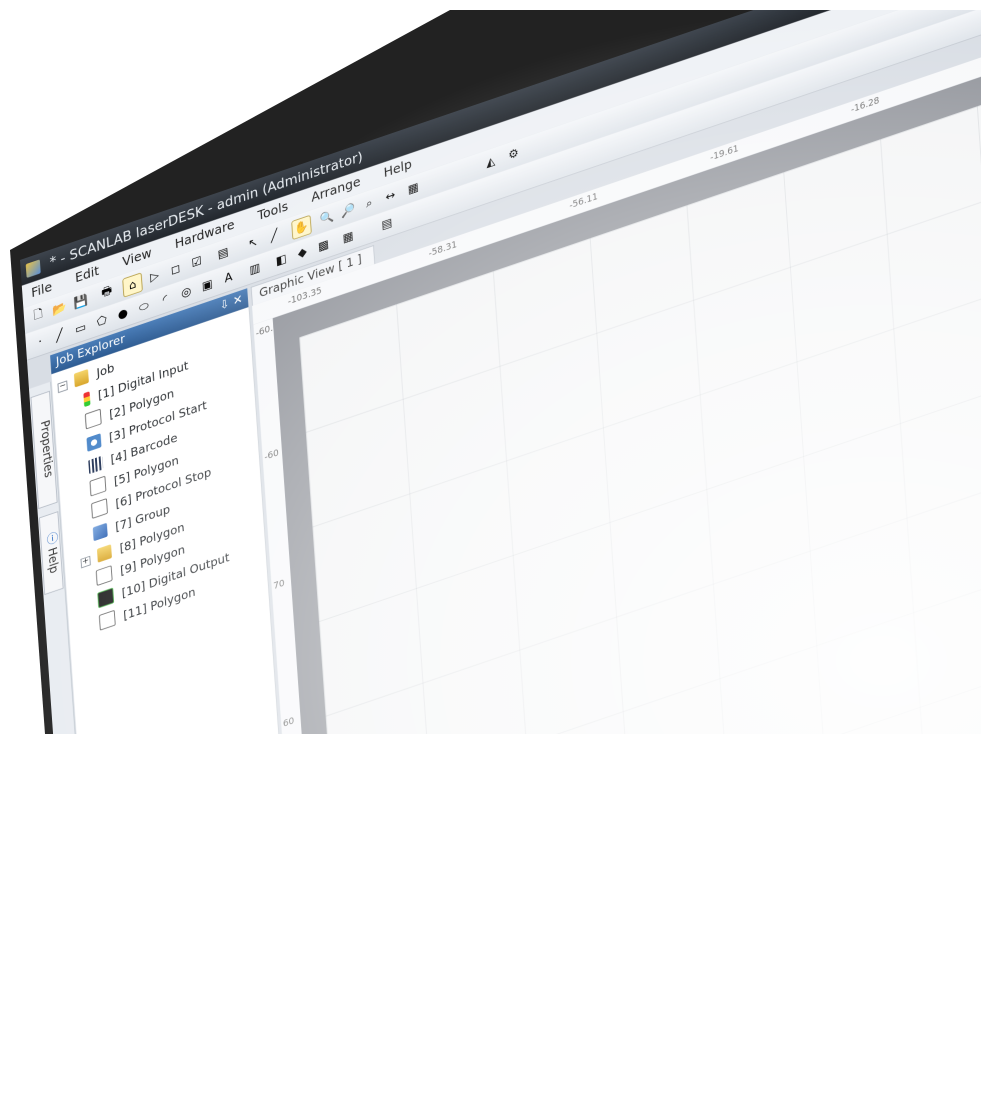 Image resolution: width=981 pixels, height=1120 pixels. What do you see at coordinates (186, 292) in the screenshot?
I see `spiral-tool-icon: ◎` at bounding box center [186, 292].